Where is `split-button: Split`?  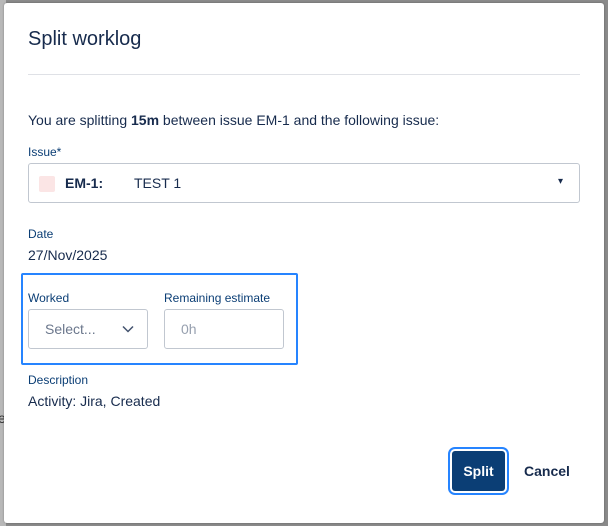
split-button: Split is located at coordinates (478, 471).